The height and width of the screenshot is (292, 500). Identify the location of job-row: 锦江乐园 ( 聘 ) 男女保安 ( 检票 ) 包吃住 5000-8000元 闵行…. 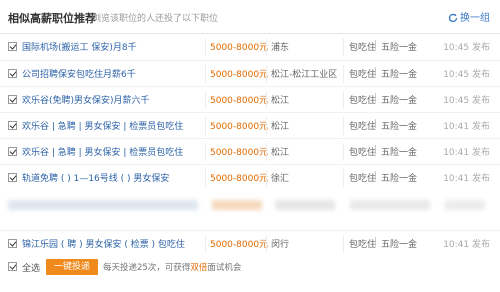
(250, 243).